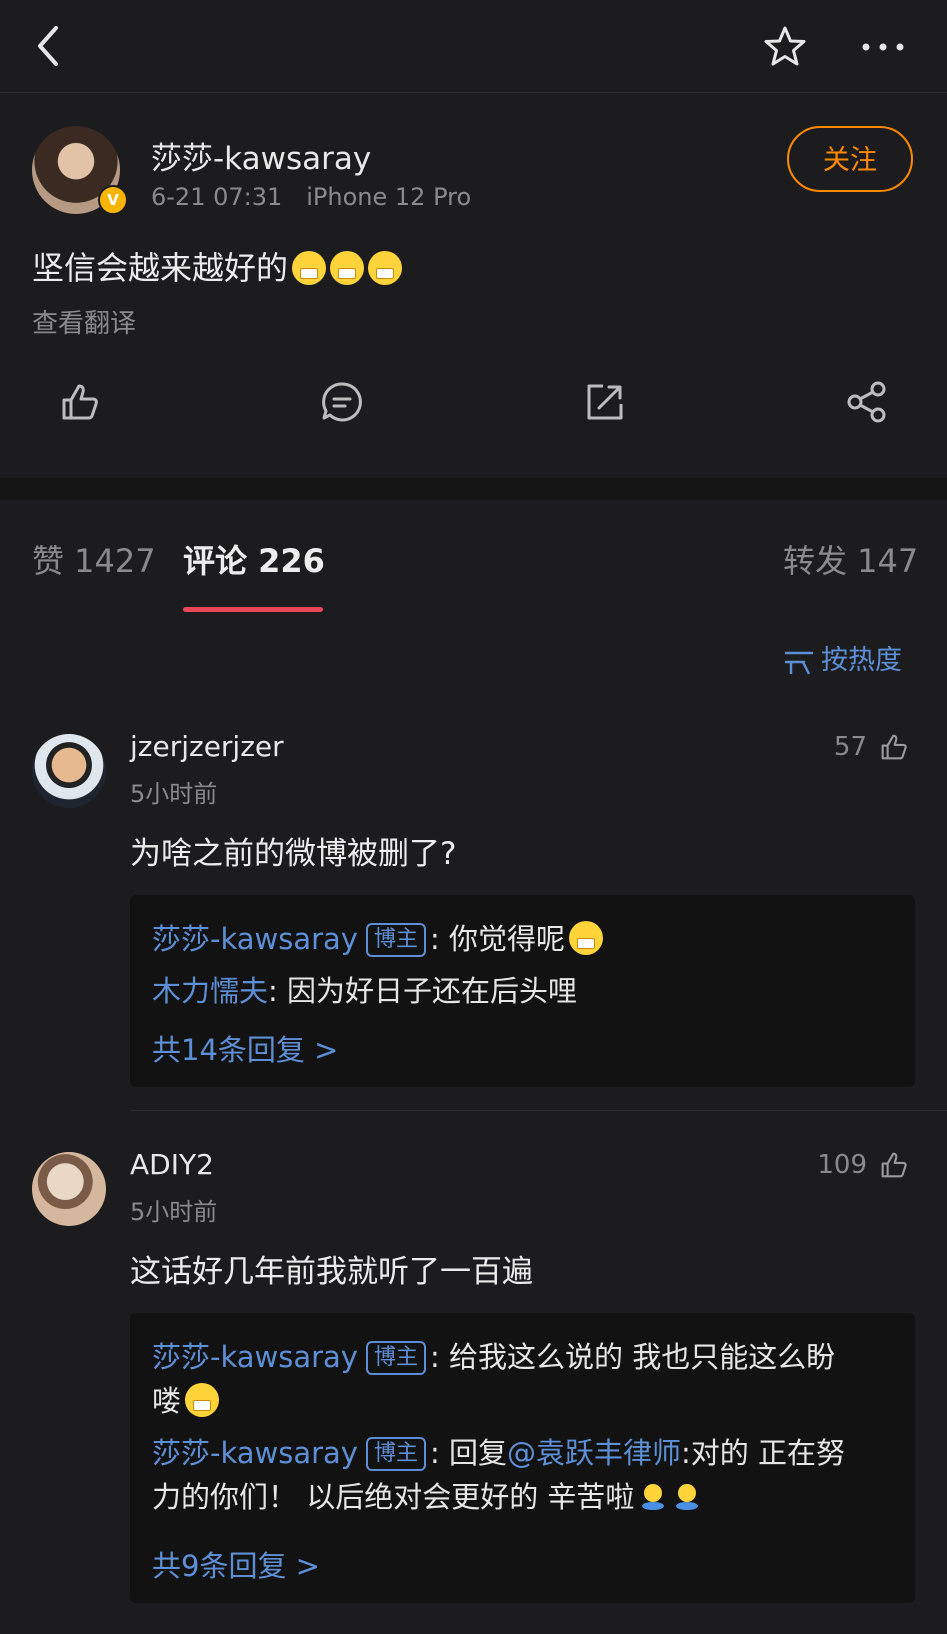  Describe the element at coordinates (50, 46) in the screenshot. I see `back-icon` at that location.